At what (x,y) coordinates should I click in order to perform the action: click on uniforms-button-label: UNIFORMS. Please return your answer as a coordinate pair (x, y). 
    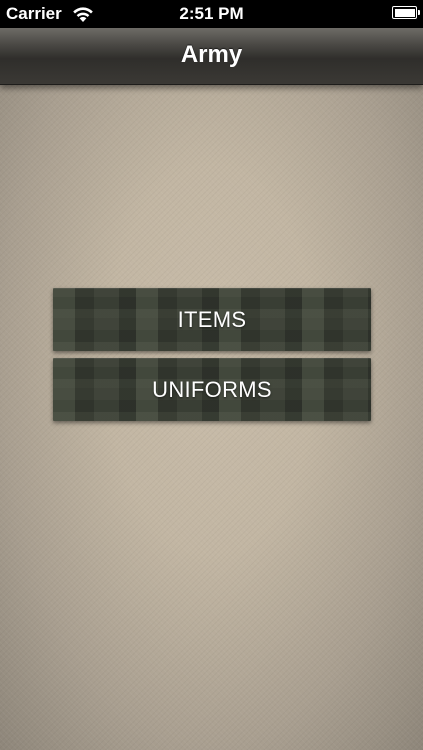
    Looking at the image, I should click on (212, 389).